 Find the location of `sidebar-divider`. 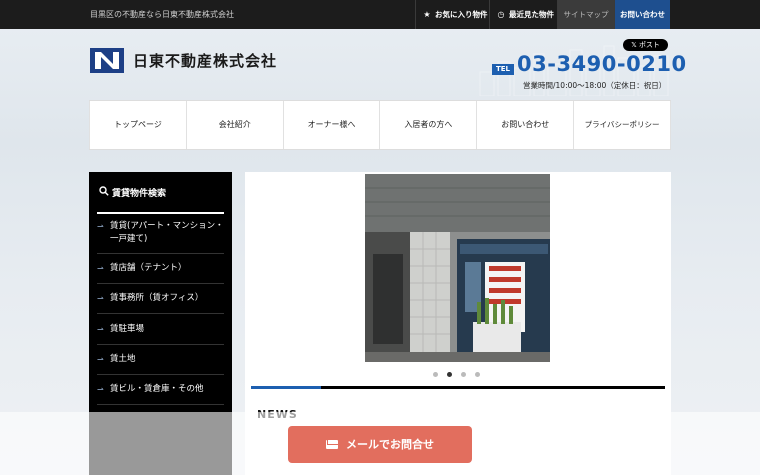

sidebar-divider is located at coordinates (160, 213).